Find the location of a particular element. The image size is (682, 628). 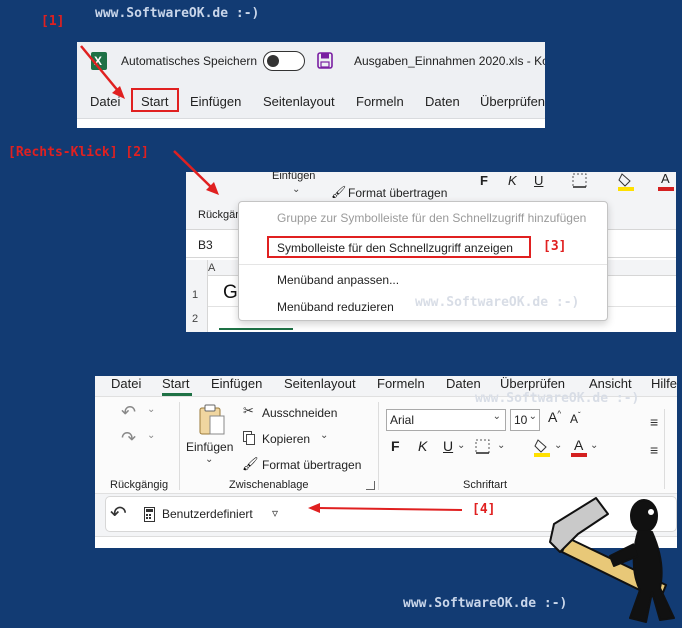

hammer-mascot-icon is located at coordinates (612, 560).